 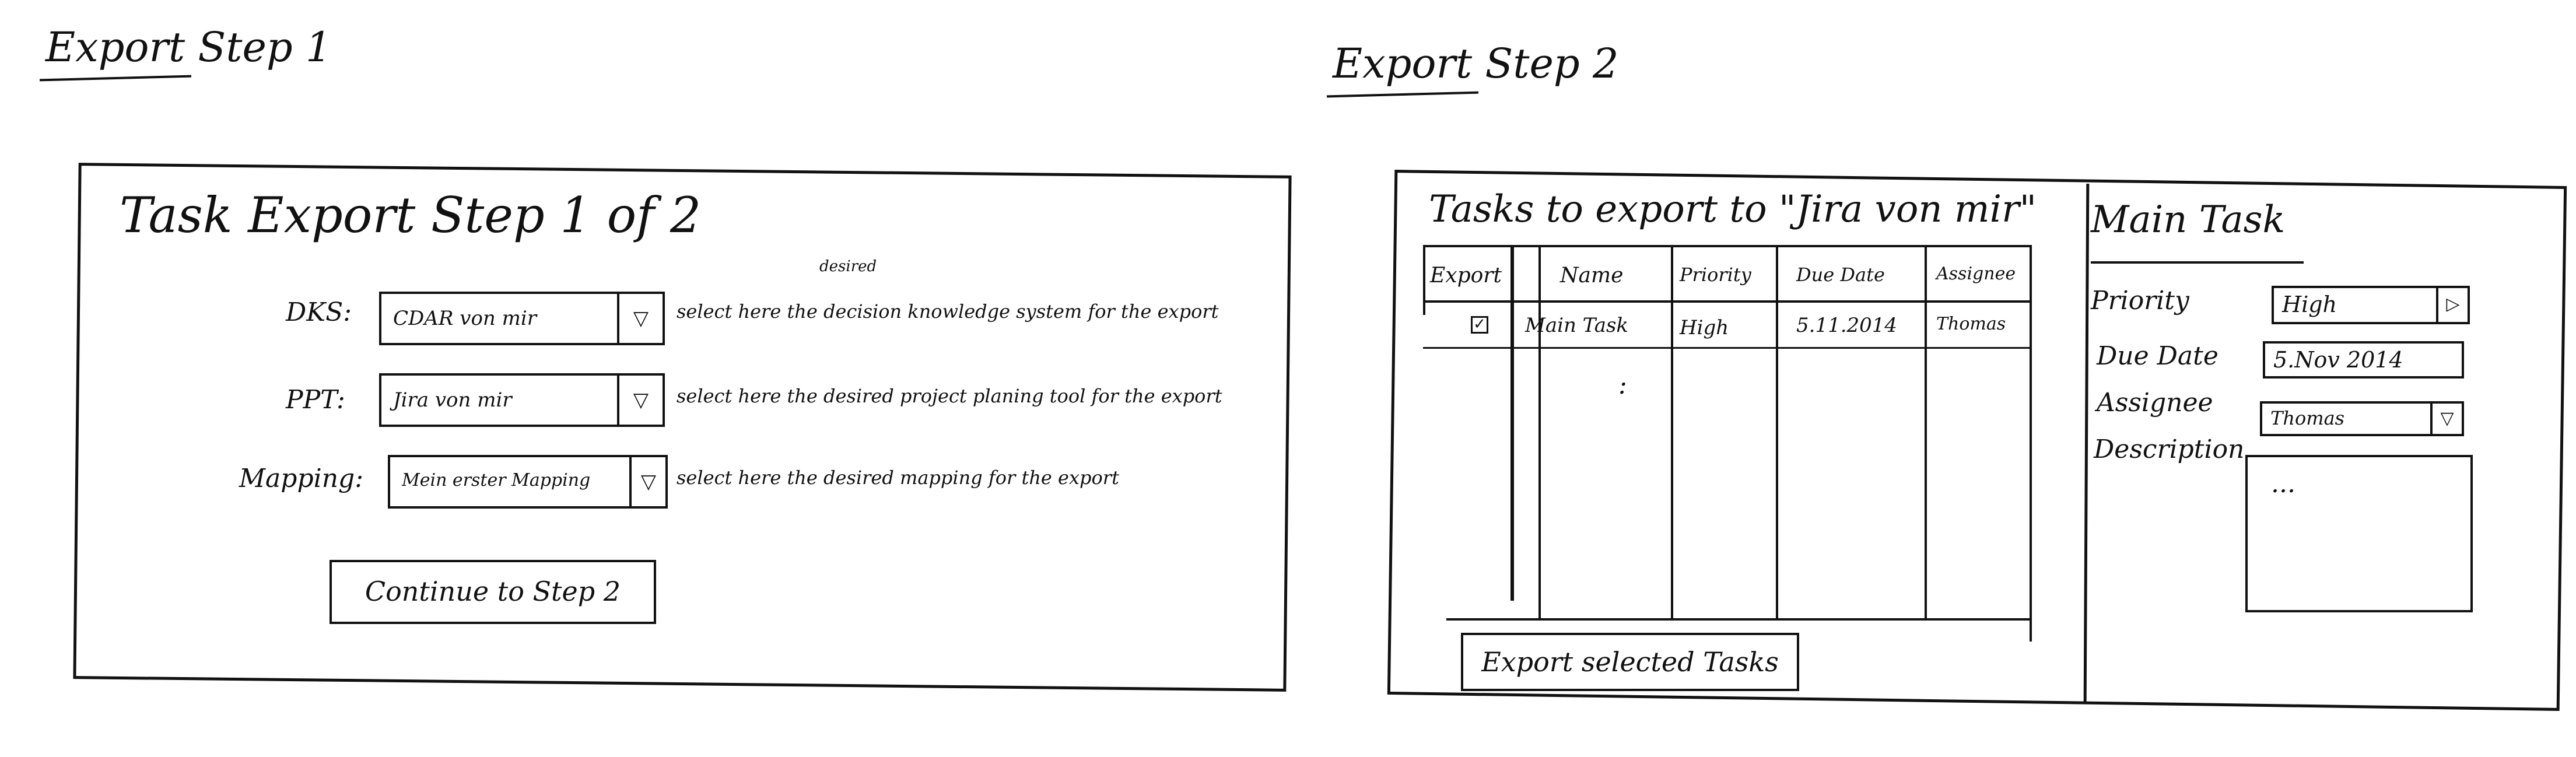 What do you see at coordinates (1704, 327) in the screenshot?
I see `row-task-priority: High` at bounding box center [1704, 327].